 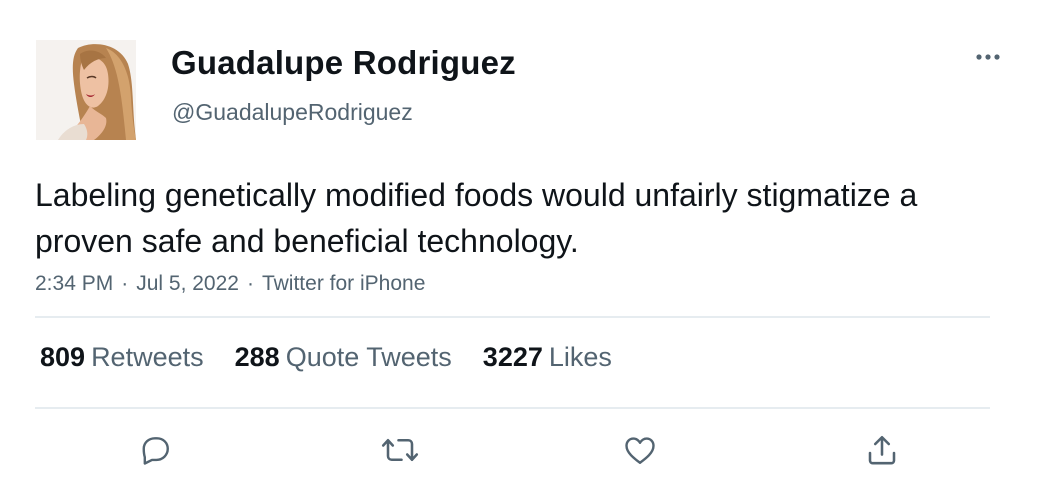 I want to click on avatar, so click(x=86, y=90).